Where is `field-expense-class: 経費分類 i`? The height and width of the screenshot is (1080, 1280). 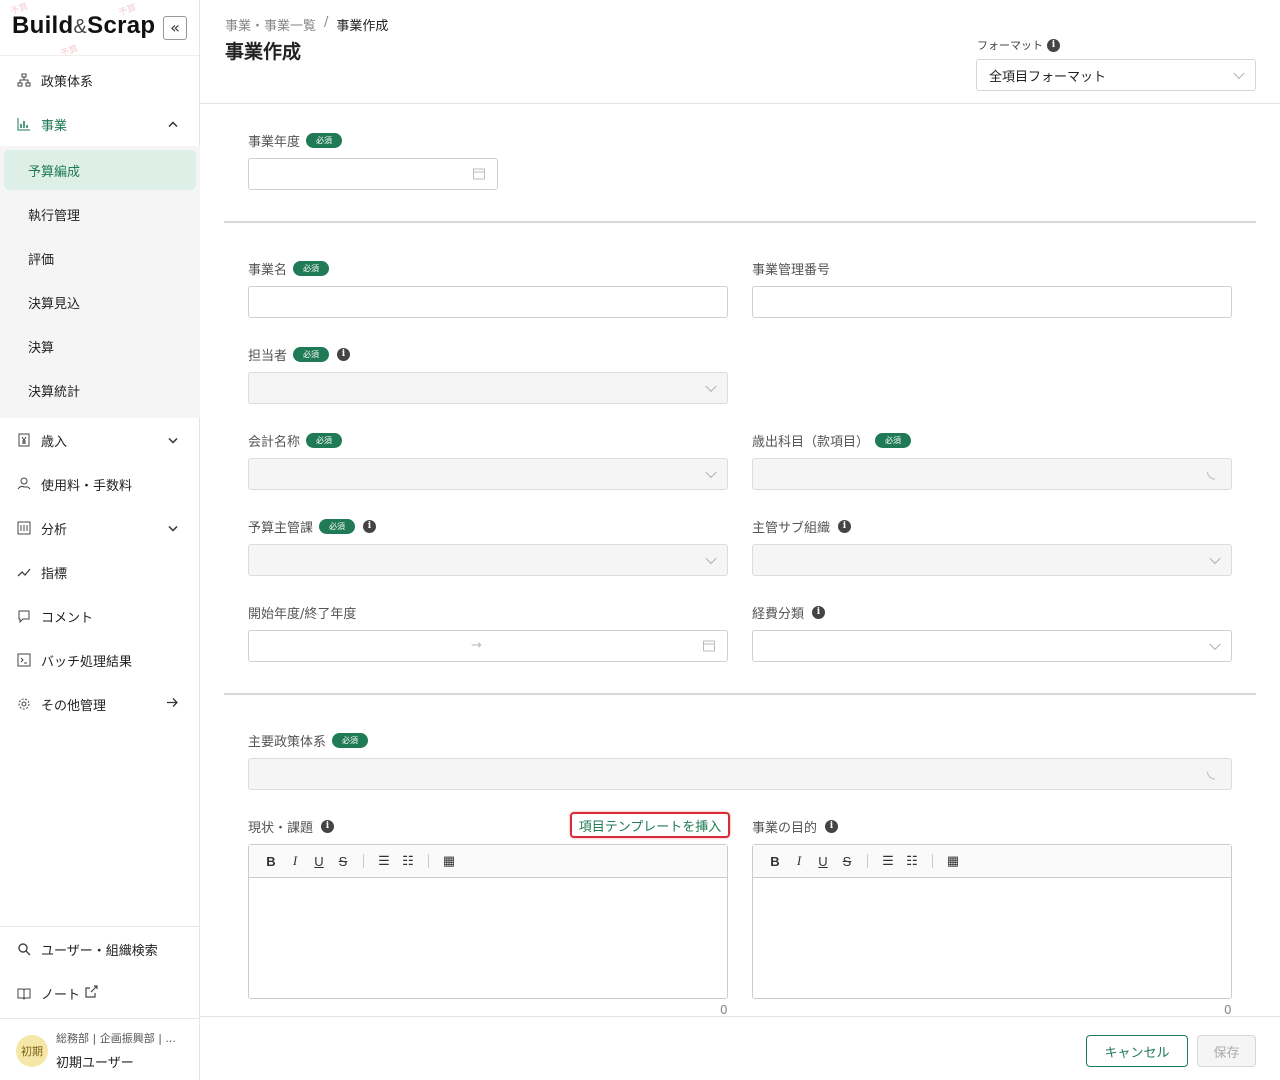
field-expense-class: 経費分類 i is located at coordinates (789, 612).